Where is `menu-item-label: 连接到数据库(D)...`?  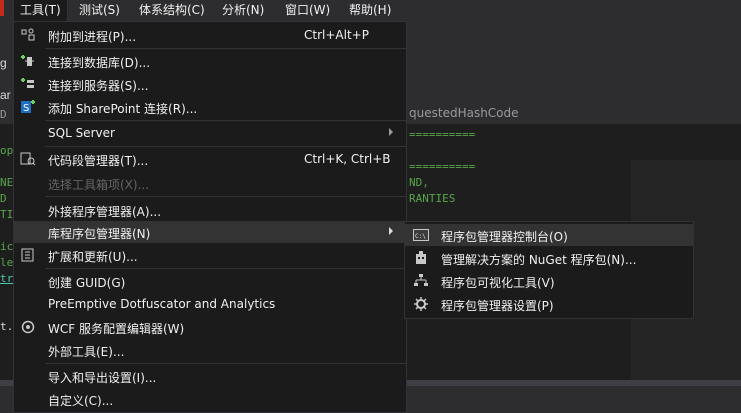 menu-item-label: 连接到数据库(D)... is located at coordinates (99, 63).